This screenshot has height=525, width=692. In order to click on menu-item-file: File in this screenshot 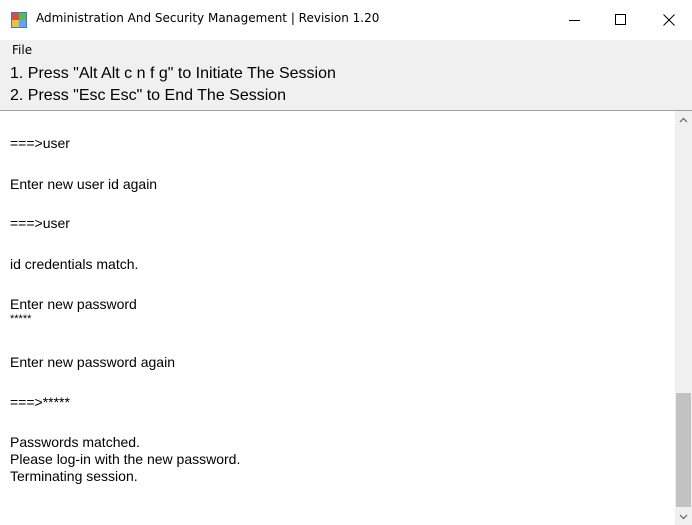, I will do `click(22, 50)`.